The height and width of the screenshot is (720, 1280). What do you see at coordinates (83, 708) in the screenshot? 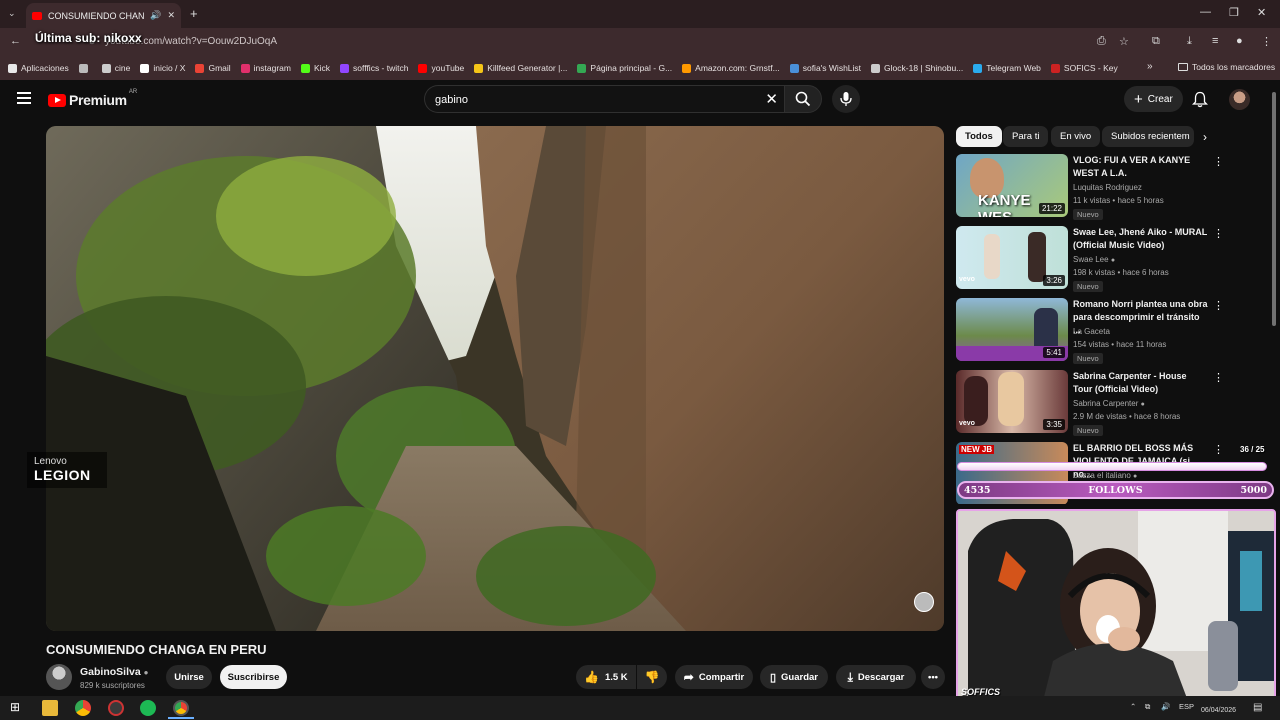
I see `chrome-icon` at bounding box center [83, 708].